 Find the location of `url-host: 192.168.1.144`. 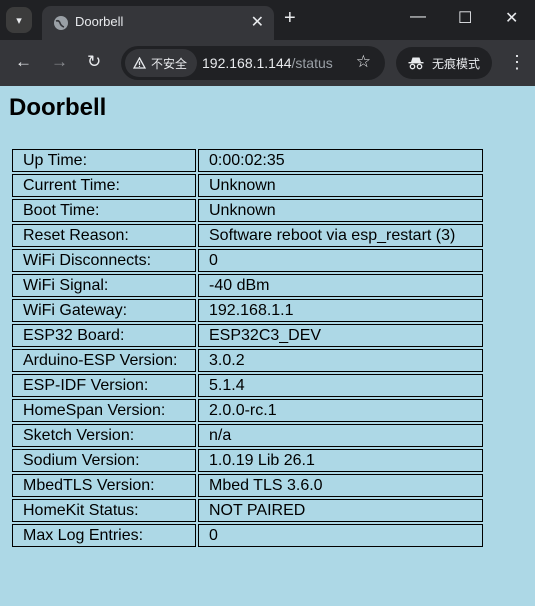

url-host: 192.168.1.144 is located at coordinates (247, 63).